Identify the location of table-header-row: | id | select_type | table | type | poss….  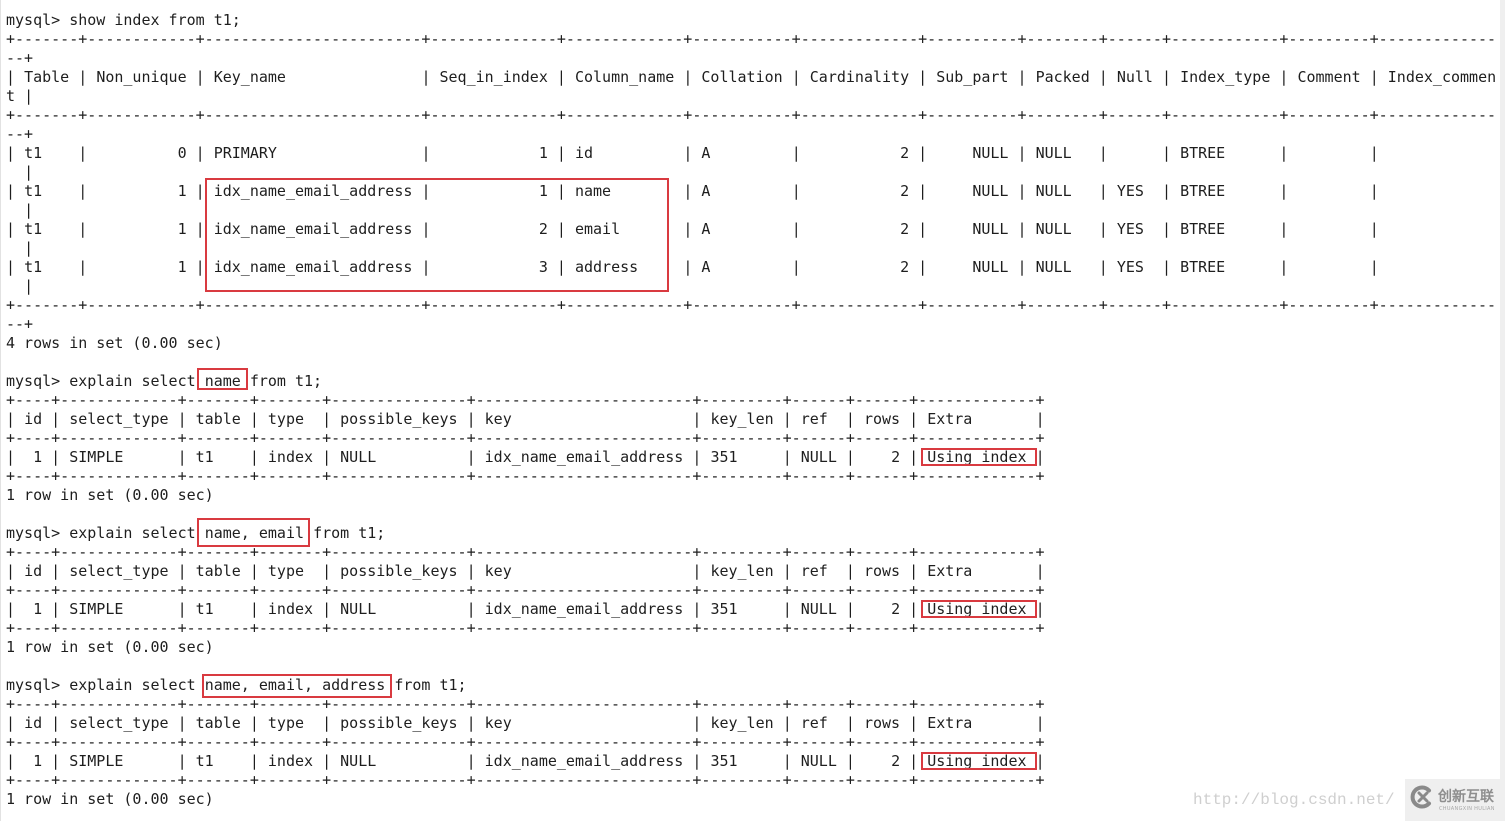
(525, 419).